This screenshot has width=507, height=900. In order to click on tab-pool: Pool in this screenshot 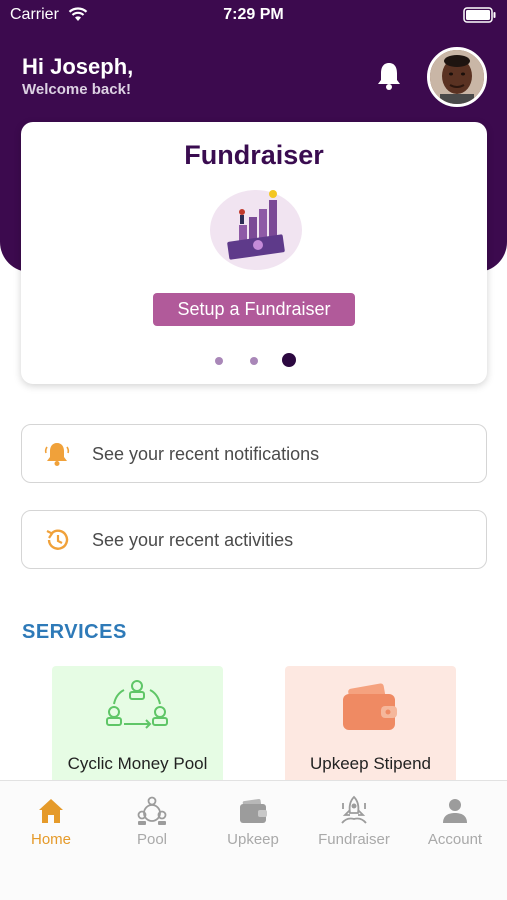, I will do `click(152, 825)`.